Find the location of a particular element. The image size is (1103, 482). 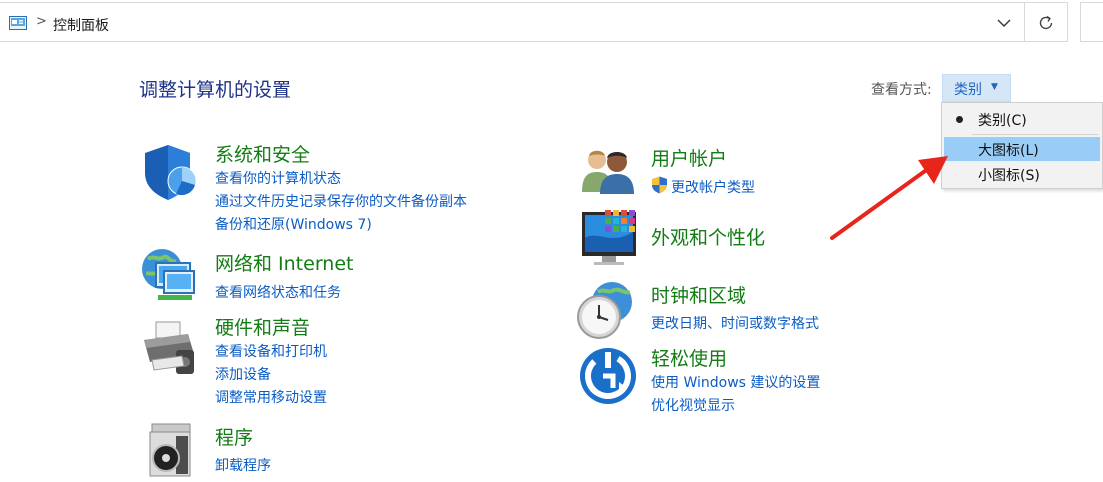

radio-bullet-icon is located at coordinates (959, 119).